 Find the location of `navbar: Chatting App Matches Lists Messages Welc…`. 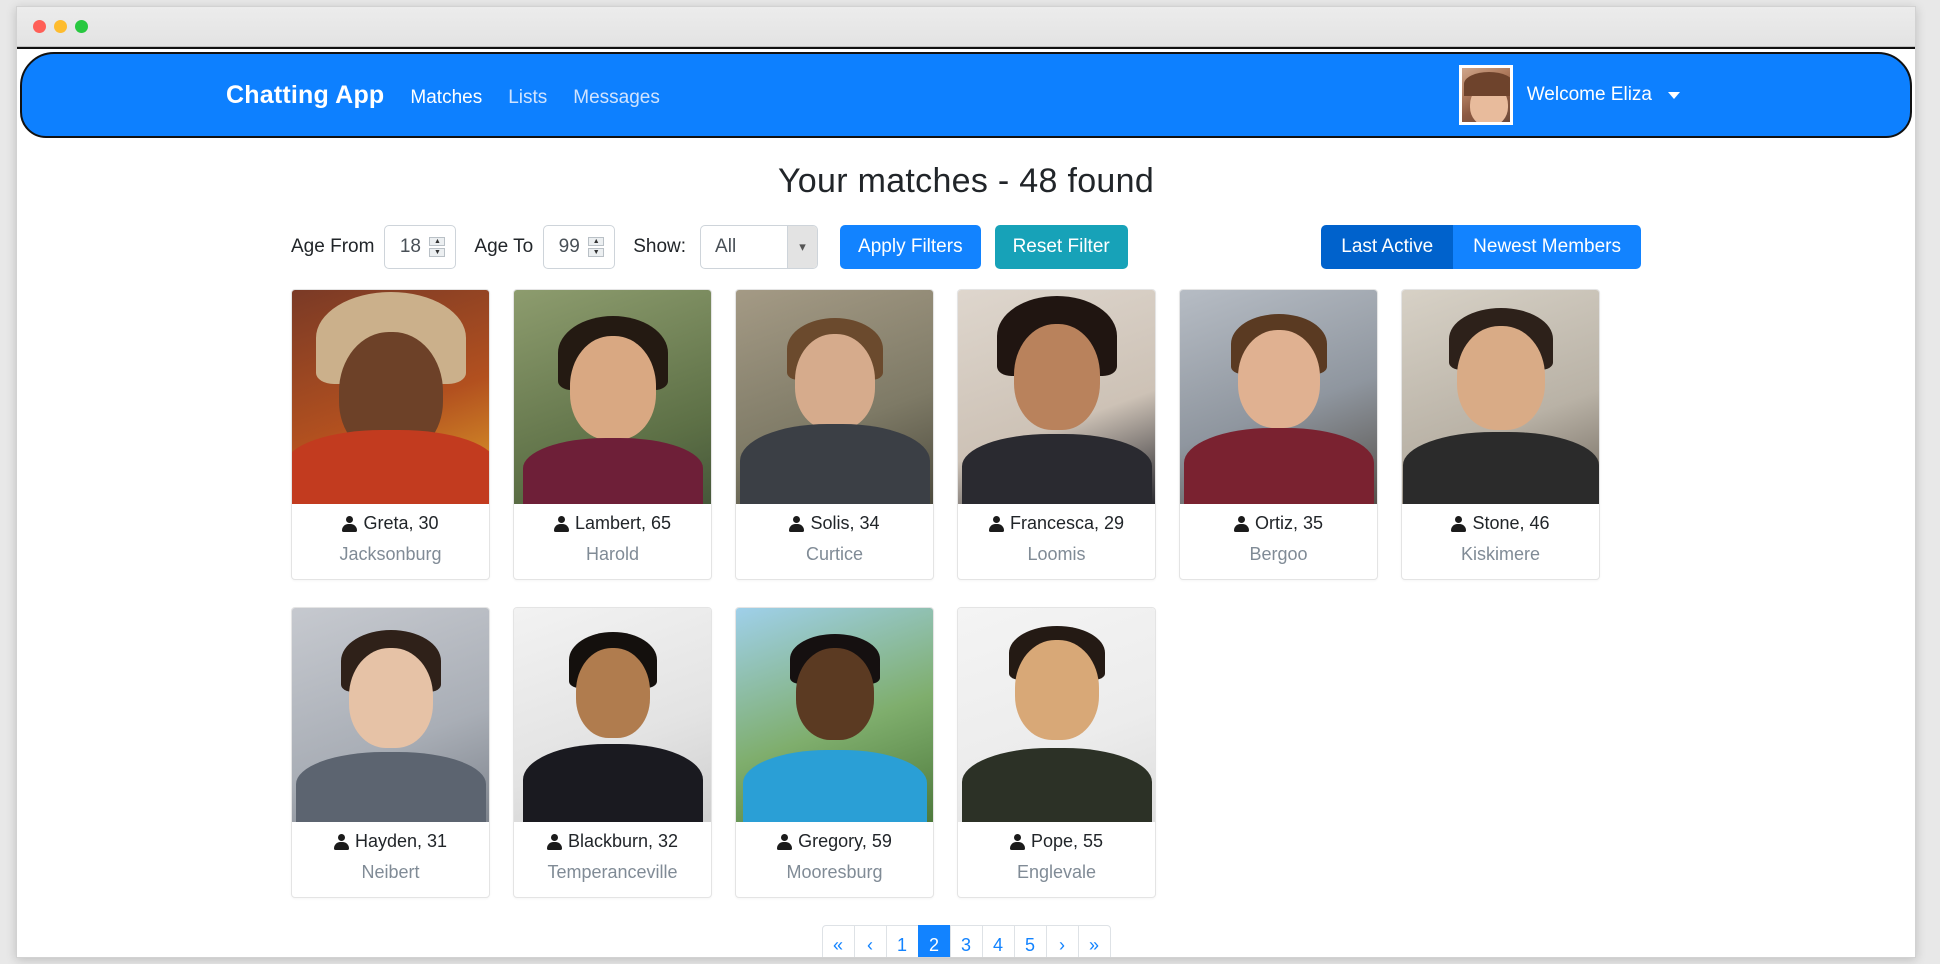

navbar: Chatting App Matches Lists Messages Welc… is located at coordinates (966, 95).